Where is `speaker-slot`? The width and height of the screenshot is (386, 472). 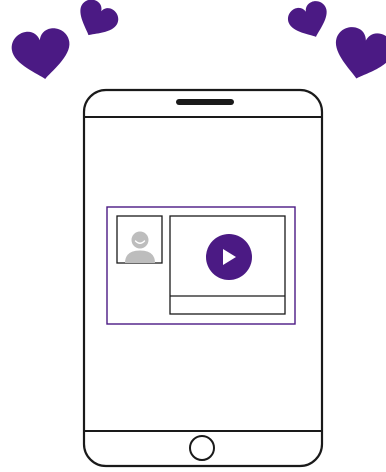 speaker-slot is located at coordinates (205, 102).